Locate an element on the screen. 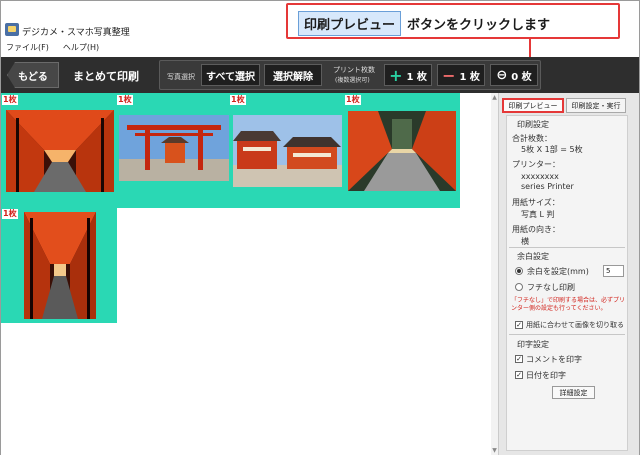 The height and width of the screenshot is (455, 640). orientation-value: 横 is located at coordinates (525, 241).